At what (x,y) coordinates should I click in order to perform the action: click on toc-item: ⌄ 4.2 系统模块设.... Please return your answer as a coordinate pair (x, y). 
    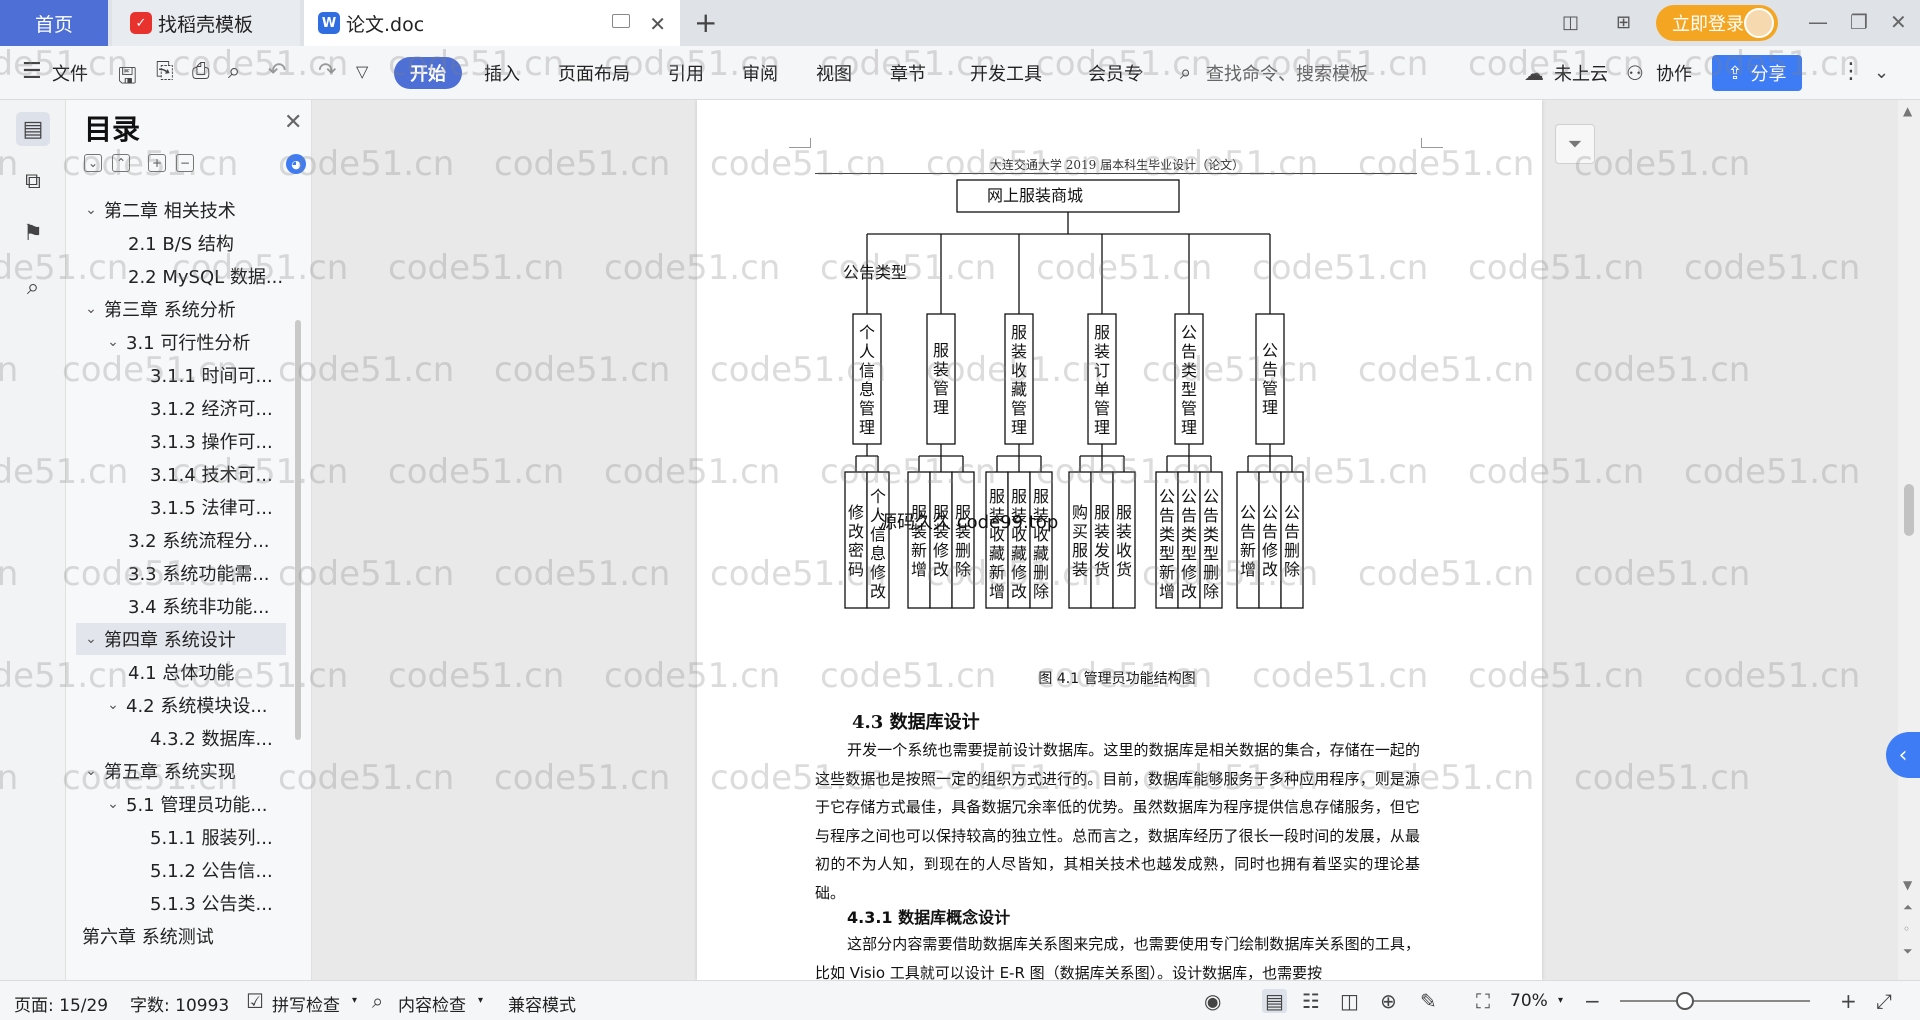
    Looking at the image, I should click on (181, 705).